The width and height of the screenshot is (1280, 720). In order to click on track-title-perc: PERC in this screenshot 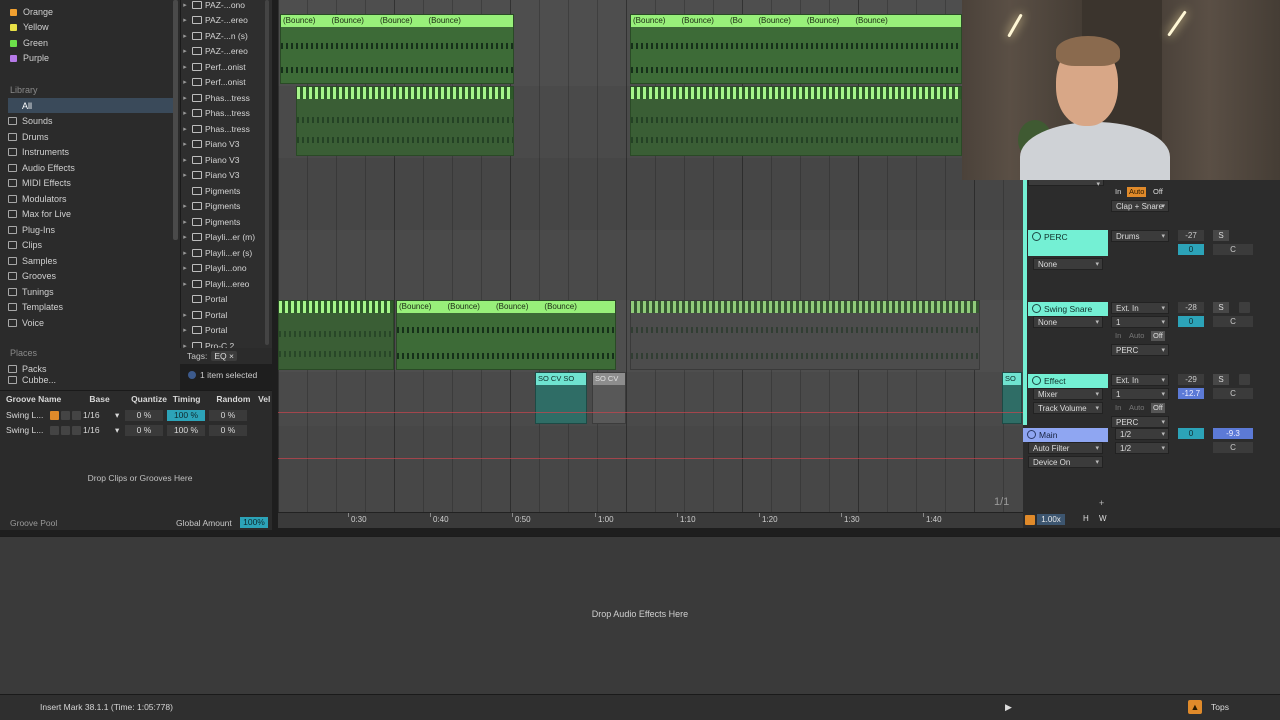, I will do `click(1068, 243)`.